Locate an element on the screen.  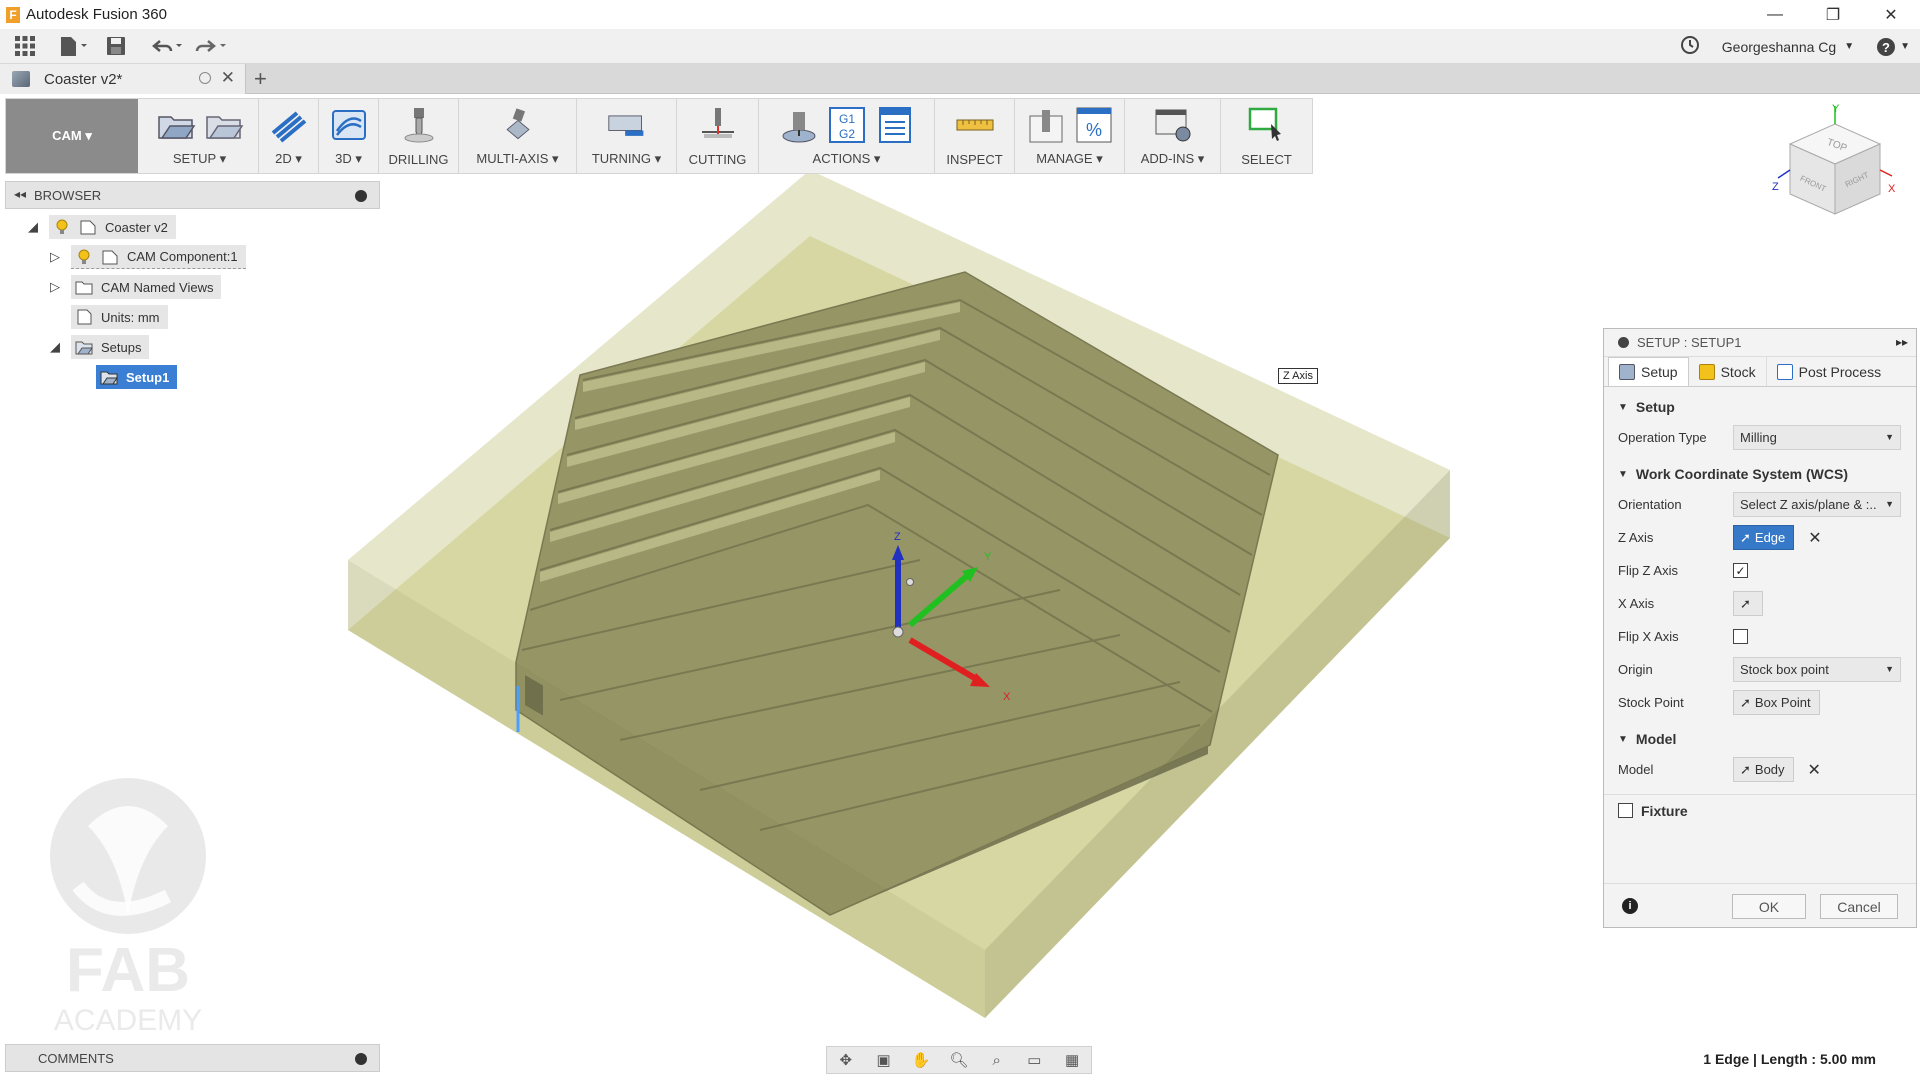
multi-axis-icon is located at coordinates (518, 125).